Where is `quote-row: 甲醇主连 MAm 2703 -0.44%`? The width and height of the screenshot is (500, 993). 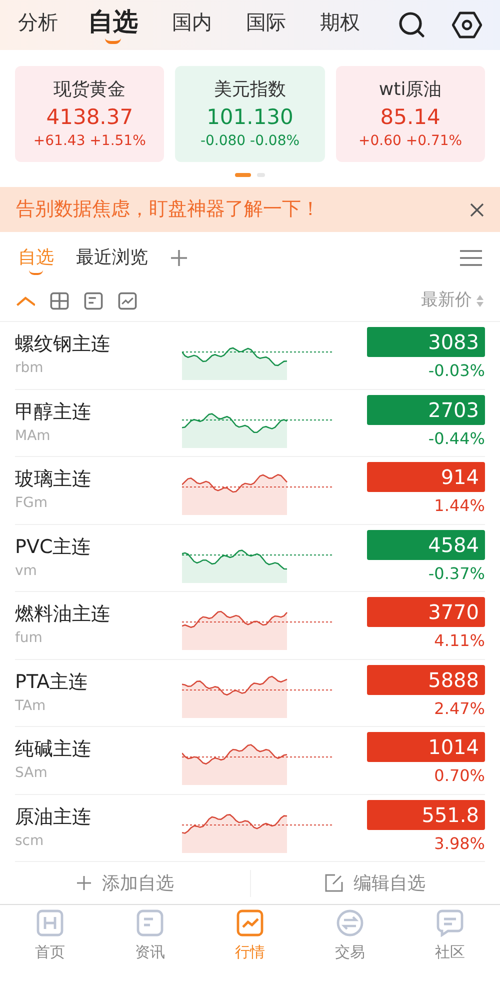 quote-row: 甲醇主连 MAm 2703 -0.44% is located at coordinates (250, 423).